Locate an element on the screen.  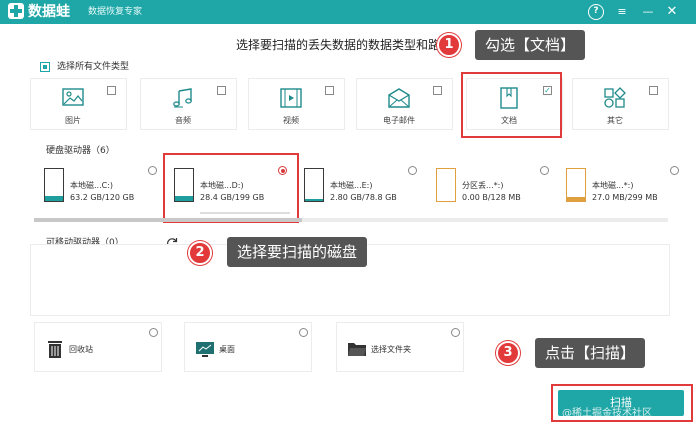
close-button: ✕ is located at coordinates (672, 12).